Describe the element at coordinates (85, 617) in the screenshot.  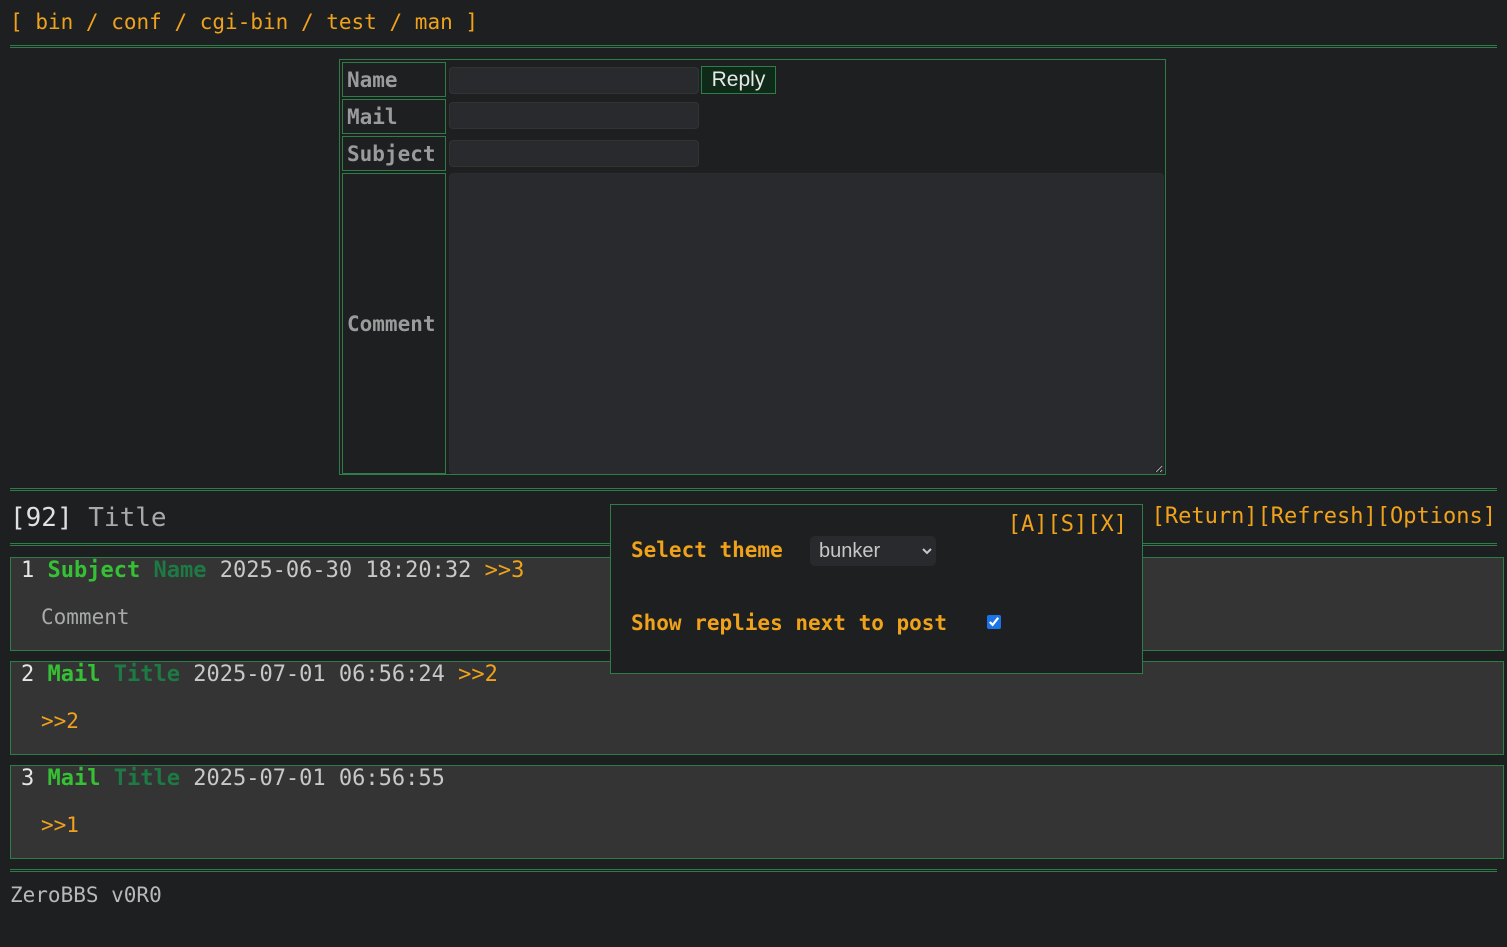
I see `post-comment: Comment` at that location.